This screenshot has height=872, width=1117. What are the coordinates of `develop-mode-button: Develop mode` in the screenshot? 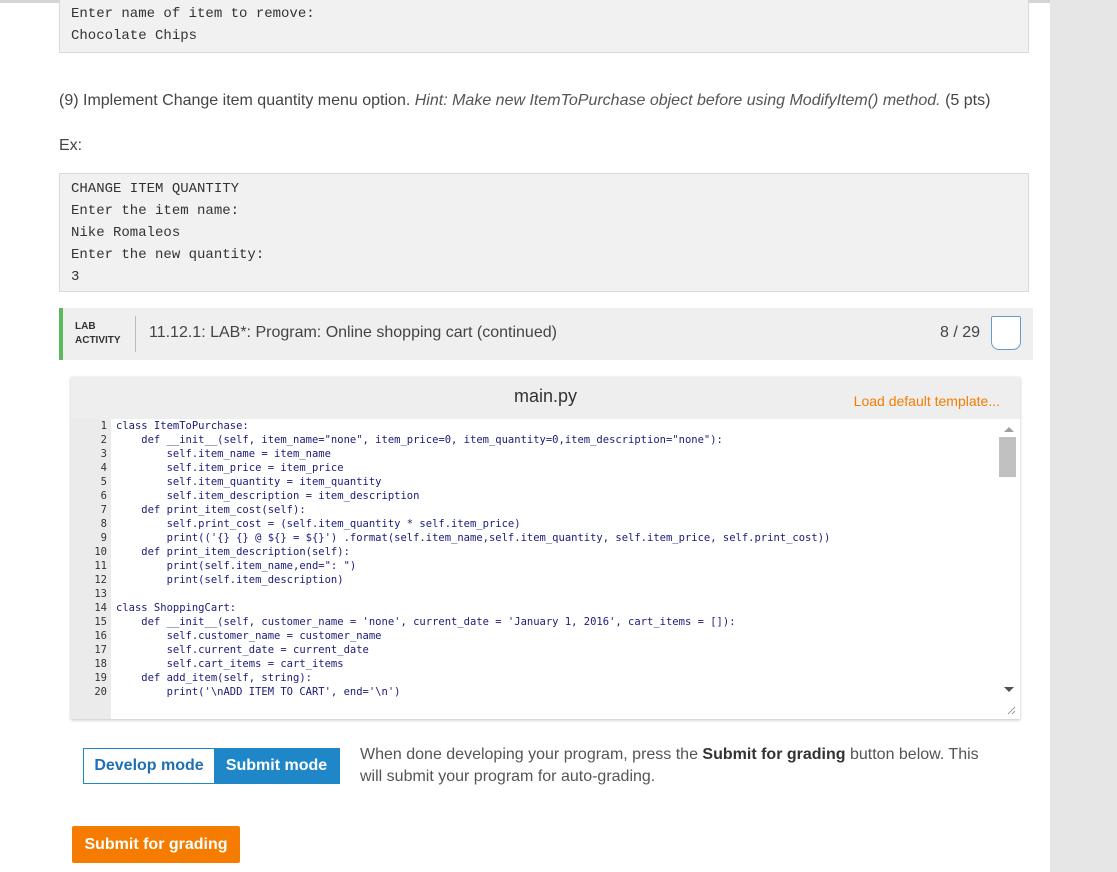 It's located at (149, 766).